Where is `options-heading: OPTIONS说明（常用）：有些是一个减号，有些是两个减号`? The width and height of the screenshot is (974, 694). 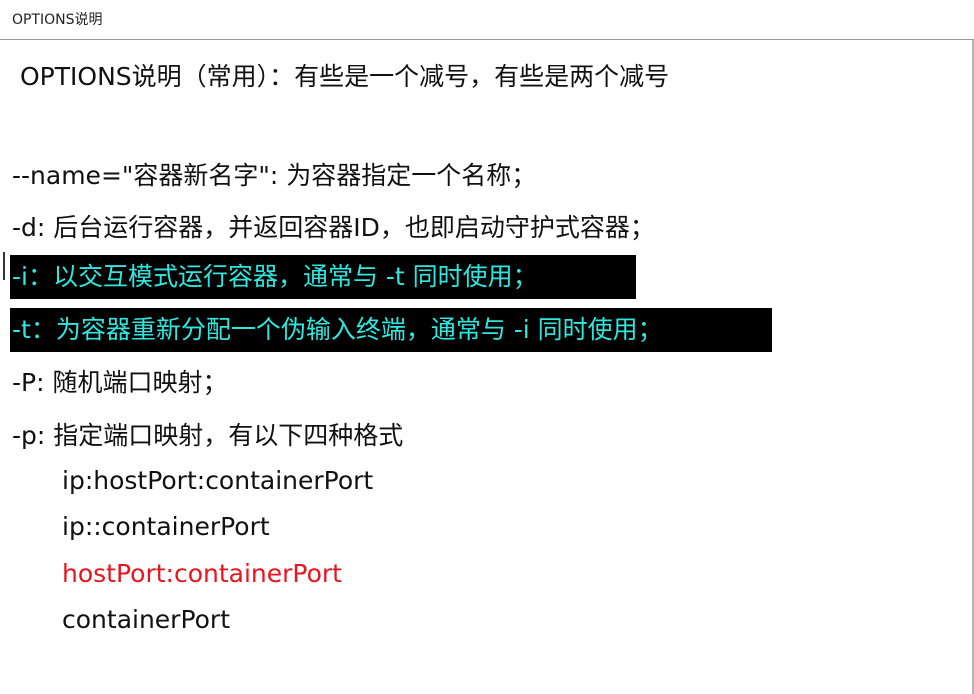 options-heading: OPTIONS说明（常用）：有些是一个减号，有些是两个减号 is located at coordinates (345, 76).